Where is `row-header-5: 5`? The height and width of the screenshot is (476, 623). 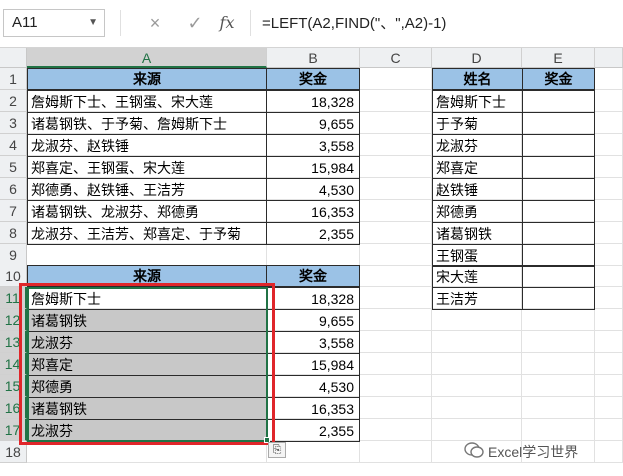 row-header-5: 5 is located at coordinates (13, 167).